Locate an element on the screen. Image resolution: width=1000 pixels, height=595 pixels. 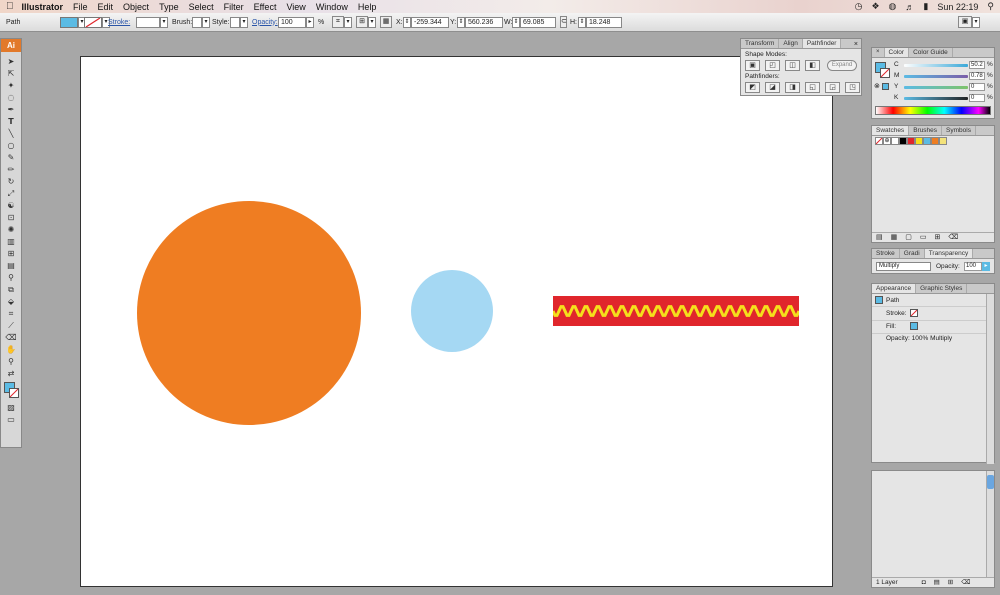
blend-mode-select: Multiply is located at coordinates (903, 266).